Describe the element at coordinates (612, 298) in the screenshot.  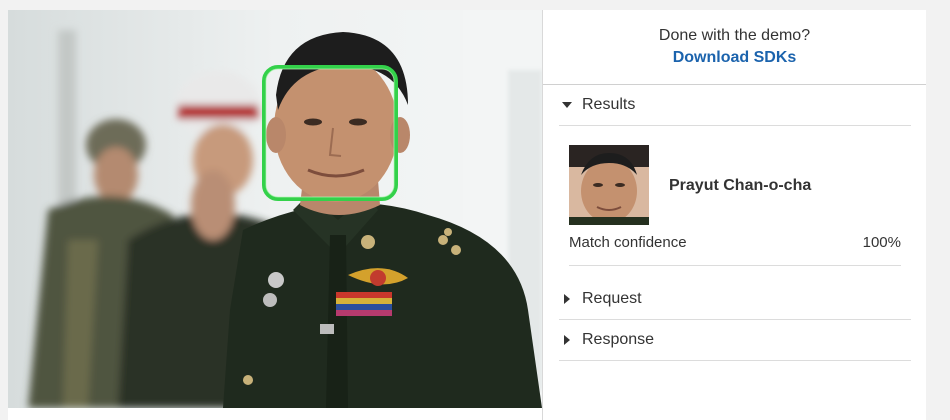
I see `request-label: Request` at that location.